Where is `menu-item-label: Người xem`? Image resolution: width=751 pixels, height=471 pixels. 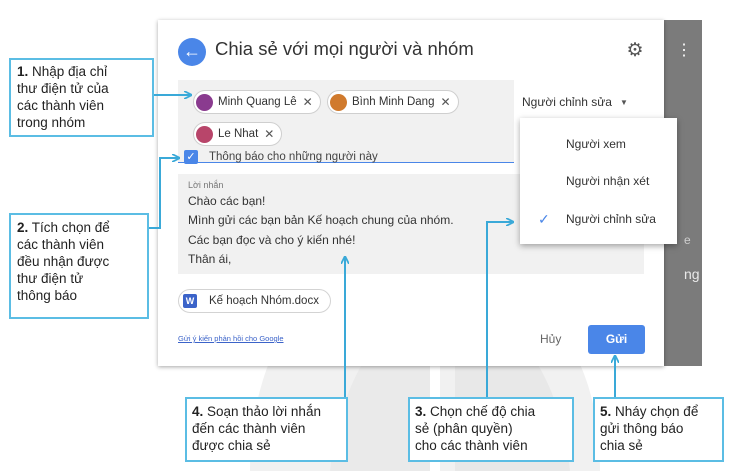 menu-item-label: Người xem is located at coordinates (596, 144).